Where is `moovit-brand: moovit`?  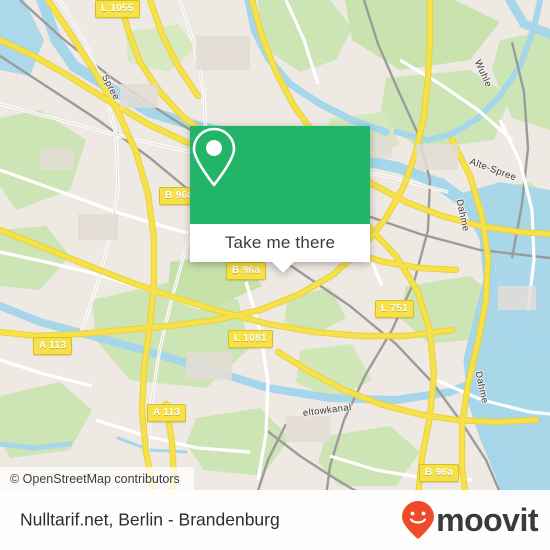 moovit-brand: moovit is located at coordinates (469, 520).